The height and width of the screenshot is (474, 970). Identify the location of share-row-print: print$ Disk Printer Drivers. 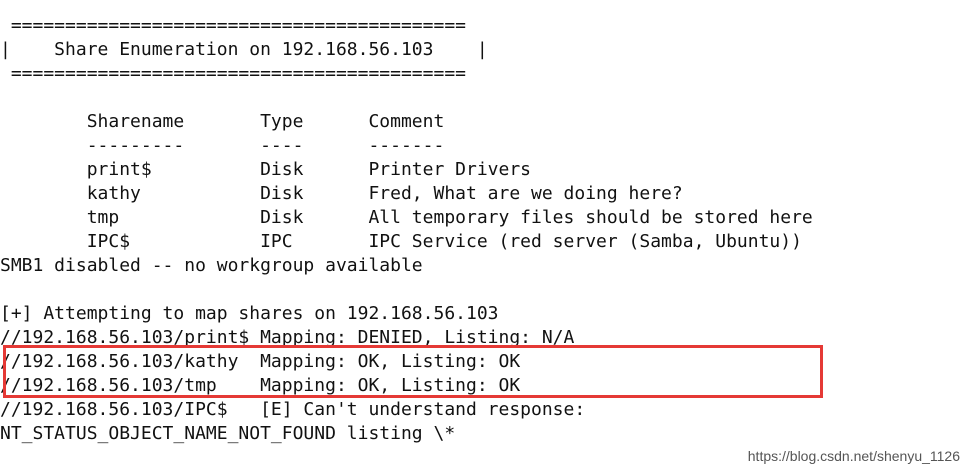
(266, 169).